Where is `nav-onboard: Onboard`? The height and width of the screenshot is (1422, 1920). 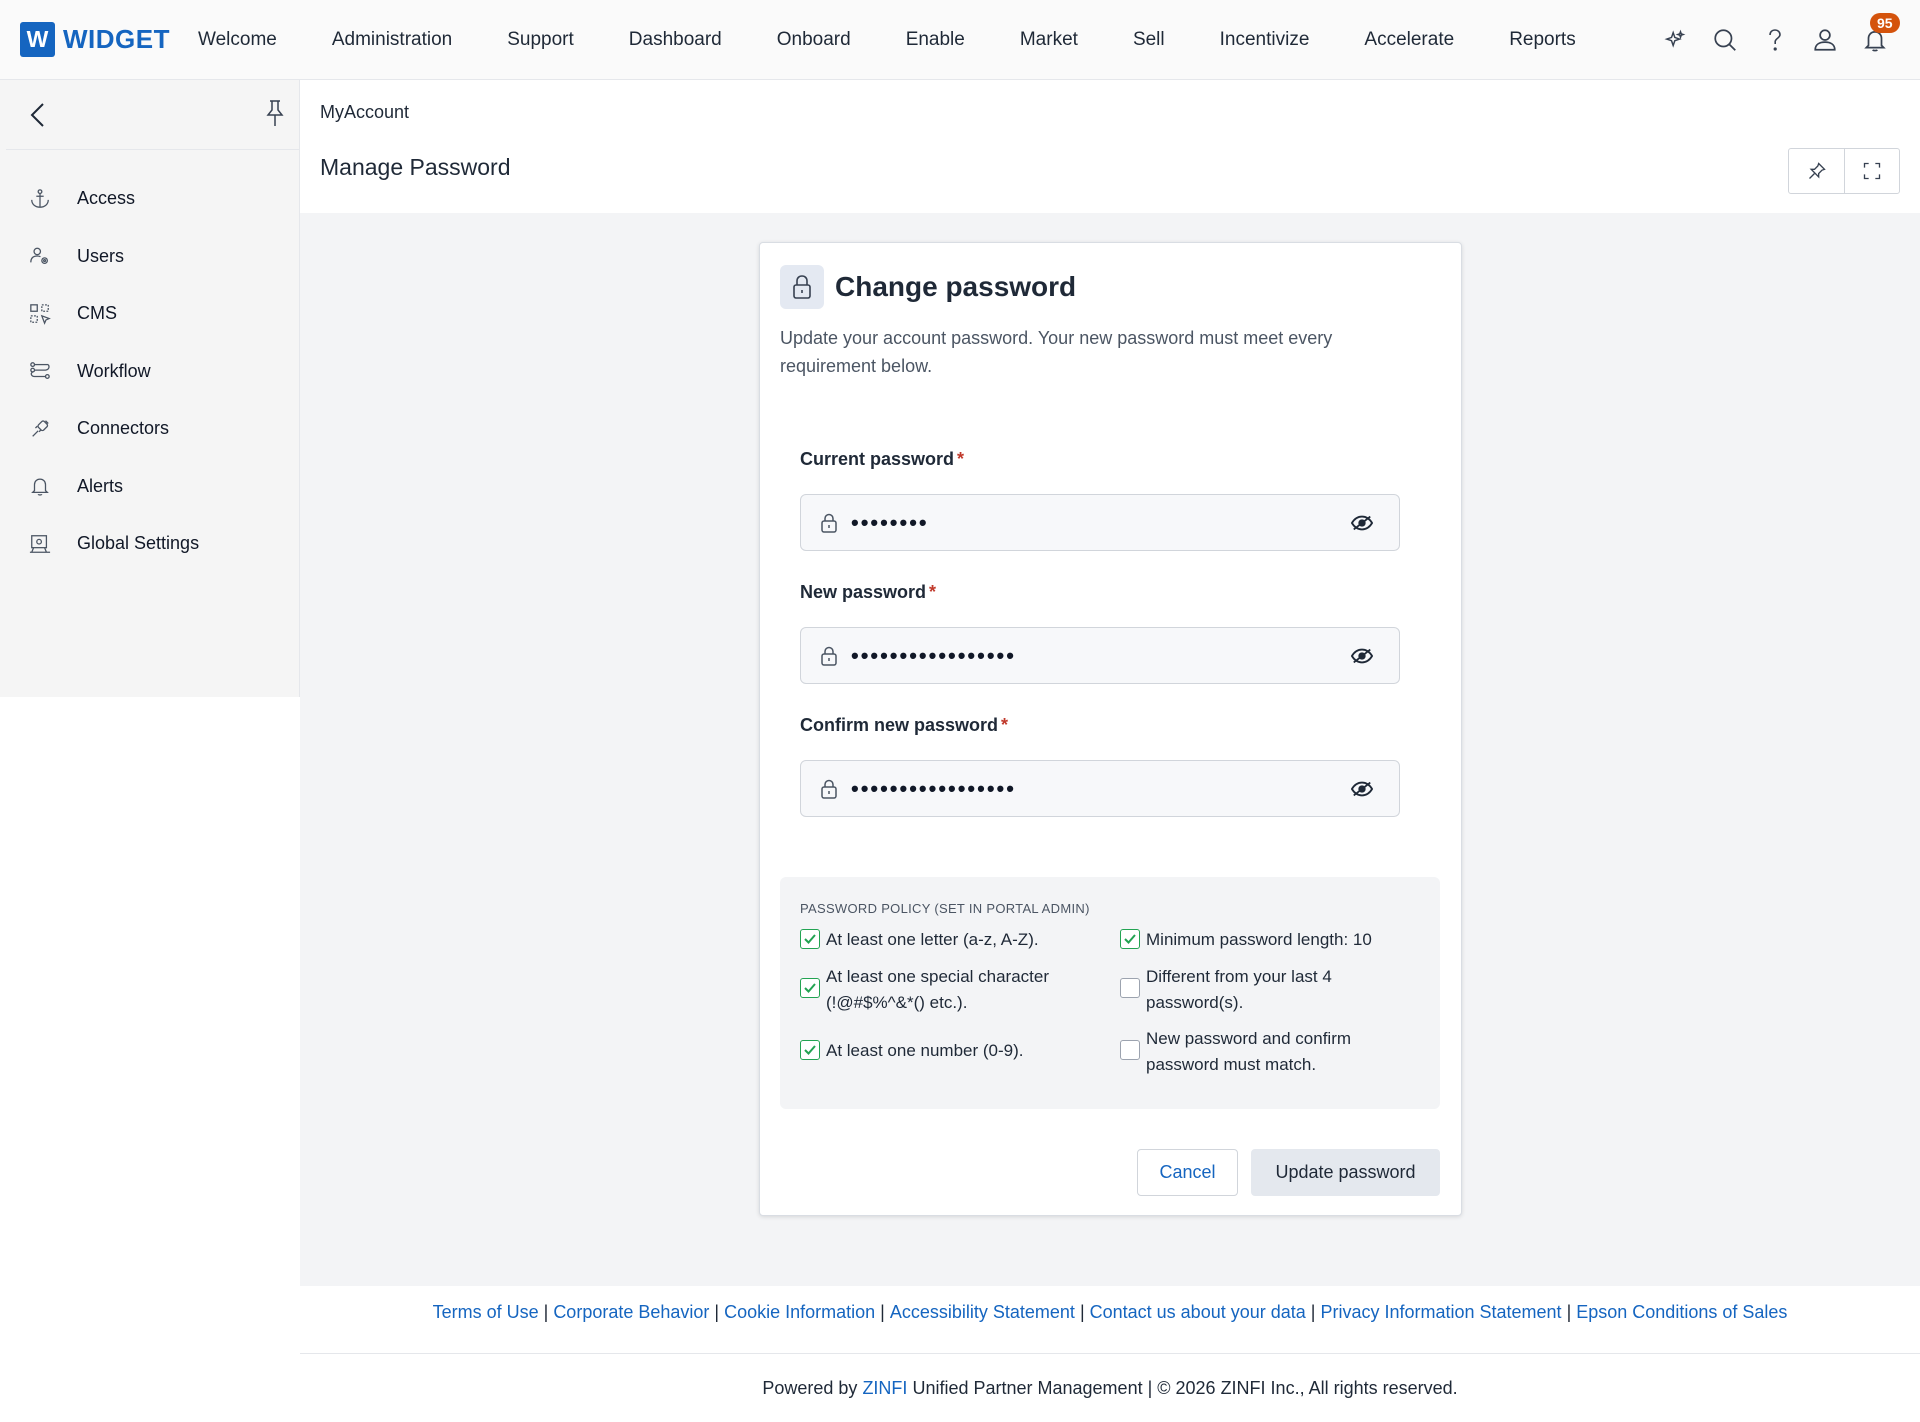 nav-onboard: Onboard is located at coordinates (814, 40).